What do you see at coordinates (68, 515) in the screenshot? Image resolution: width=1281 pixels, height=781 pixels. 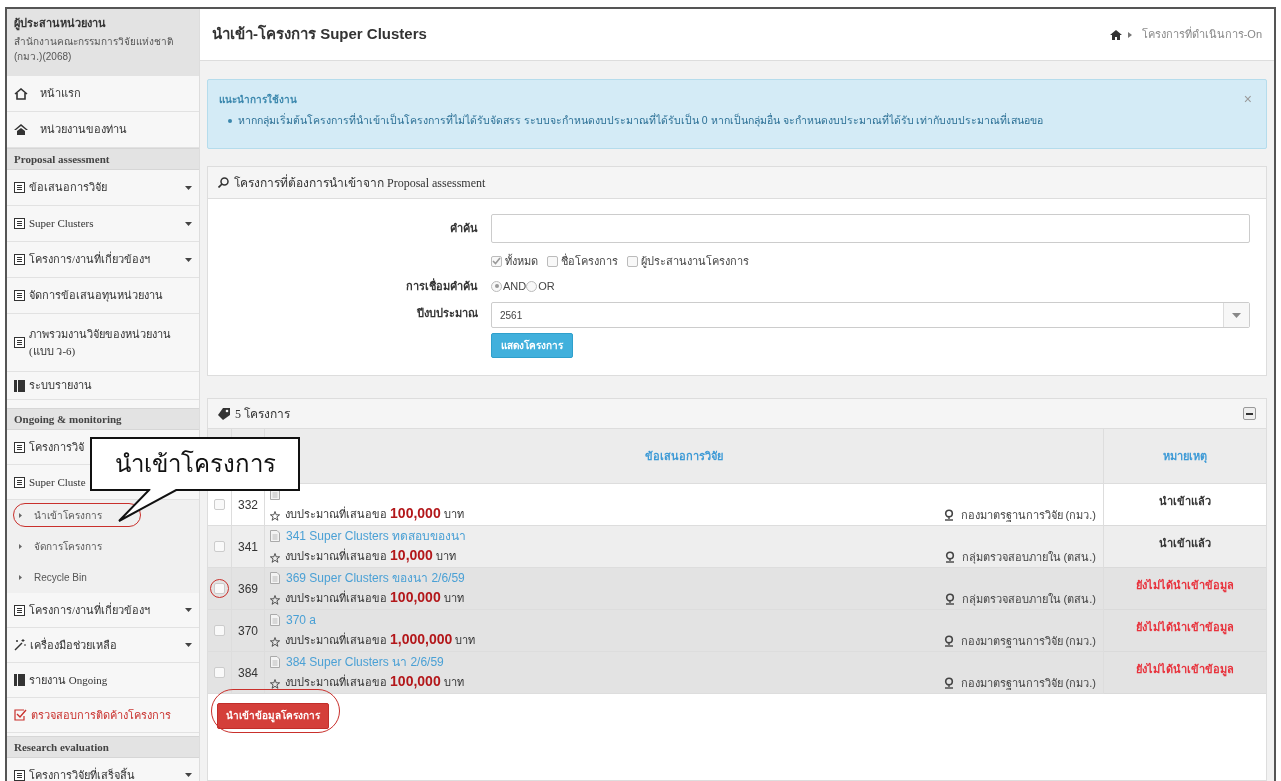 I see `submenu-link: นำเข้าโครงการ` at bounding box center [68, 515].